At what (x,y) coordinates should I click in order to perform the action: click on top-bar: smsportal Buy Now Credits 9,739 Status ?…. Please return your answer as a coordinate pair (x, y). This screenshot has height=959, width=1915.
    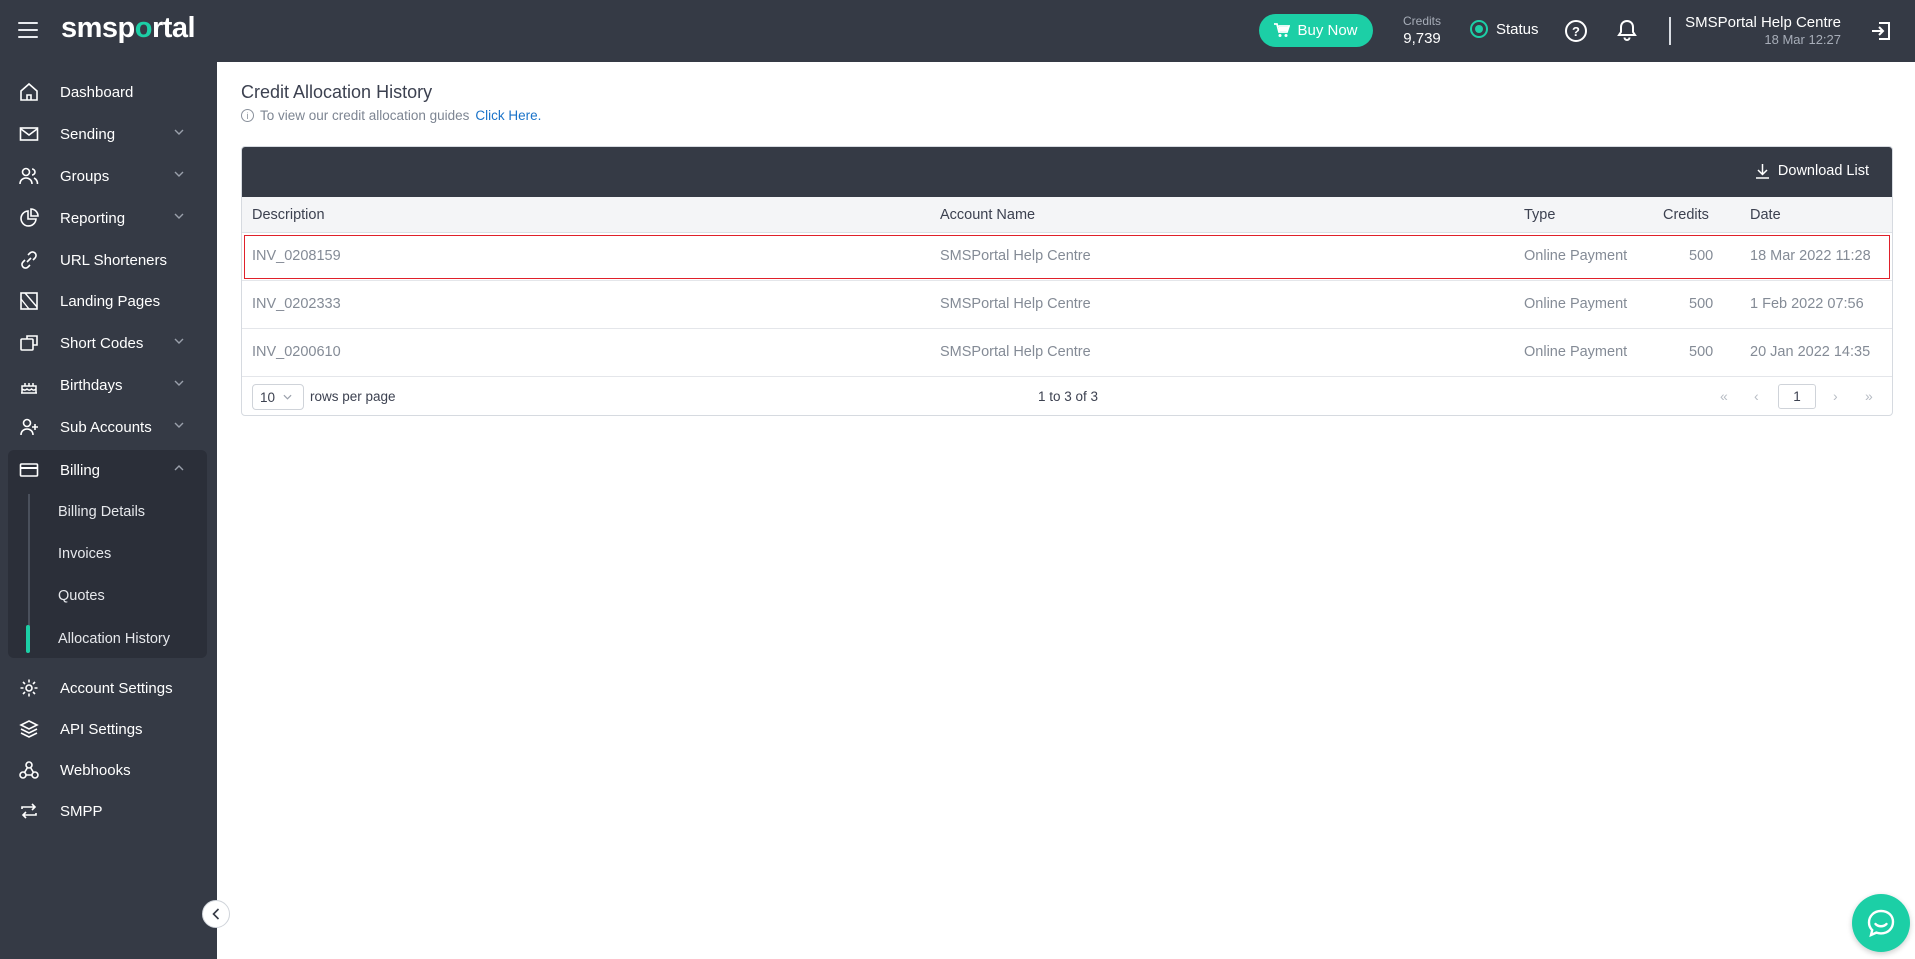
    Looking at the image, I should click on (957, 31).